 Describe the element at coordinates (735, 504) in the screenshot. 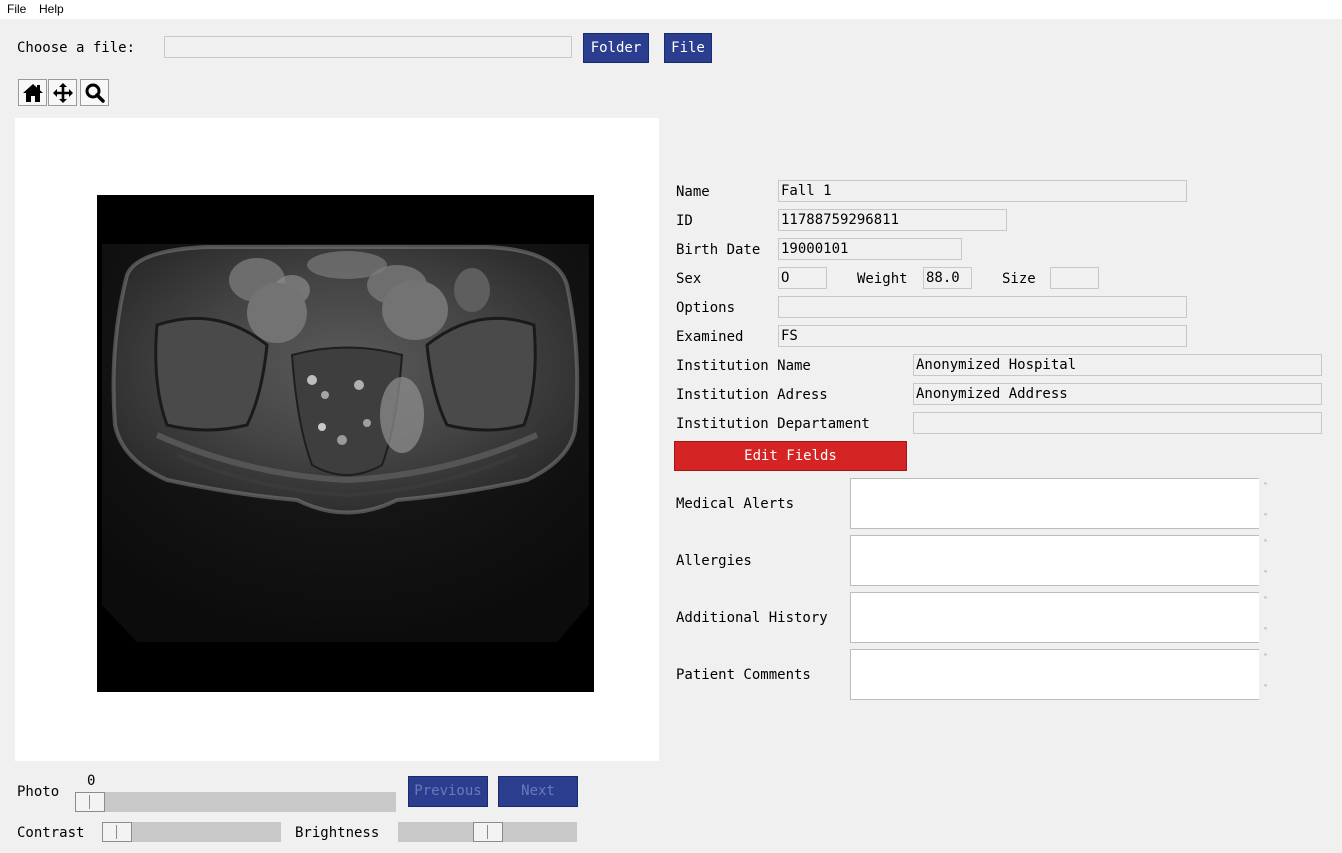

I see `medical-alerts-label: Medical Alerts` at that location.